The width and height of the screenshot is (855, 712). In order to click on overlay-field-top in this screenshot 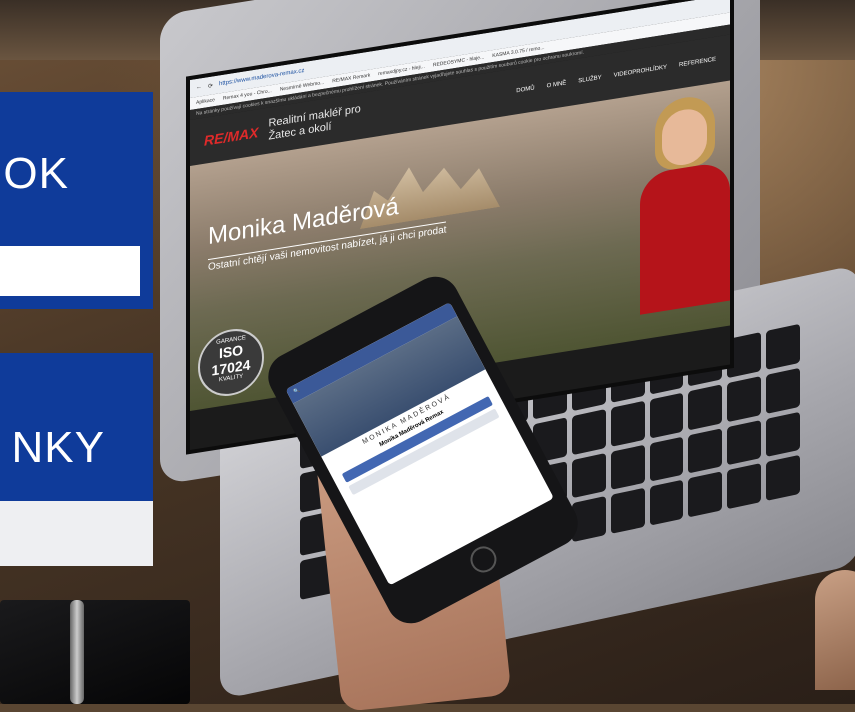, I will do `click(76, 273)`.